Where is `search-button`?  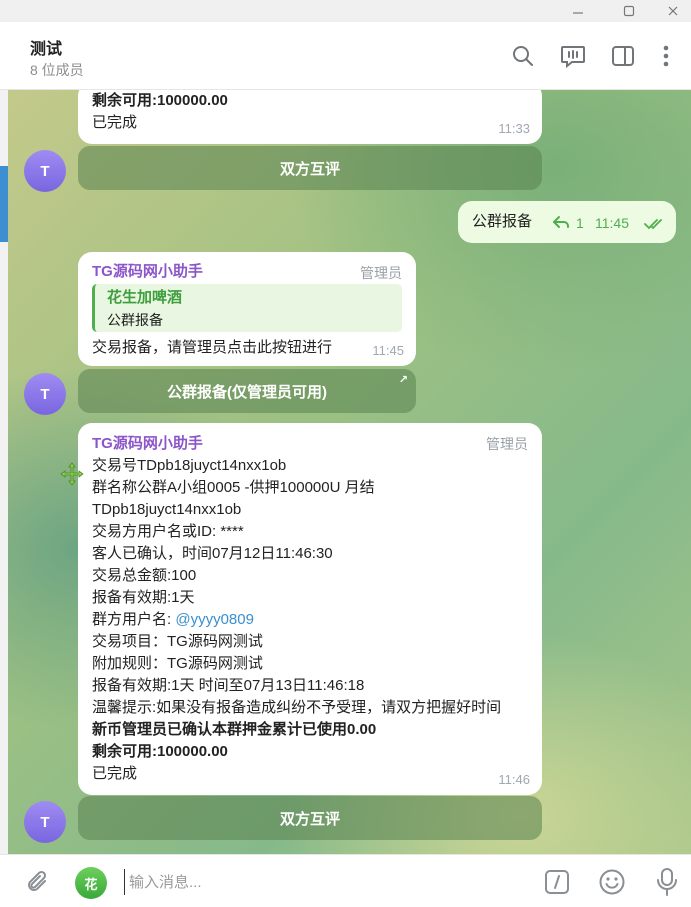
search-button is located at coordinates (523, 56).